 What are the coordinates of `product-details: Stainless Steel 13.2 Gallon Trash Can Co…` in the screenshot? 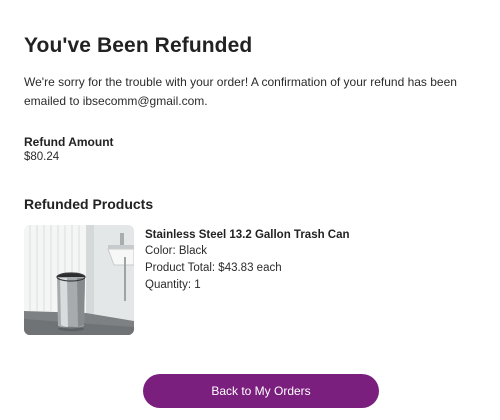 It's located at (310, 260).